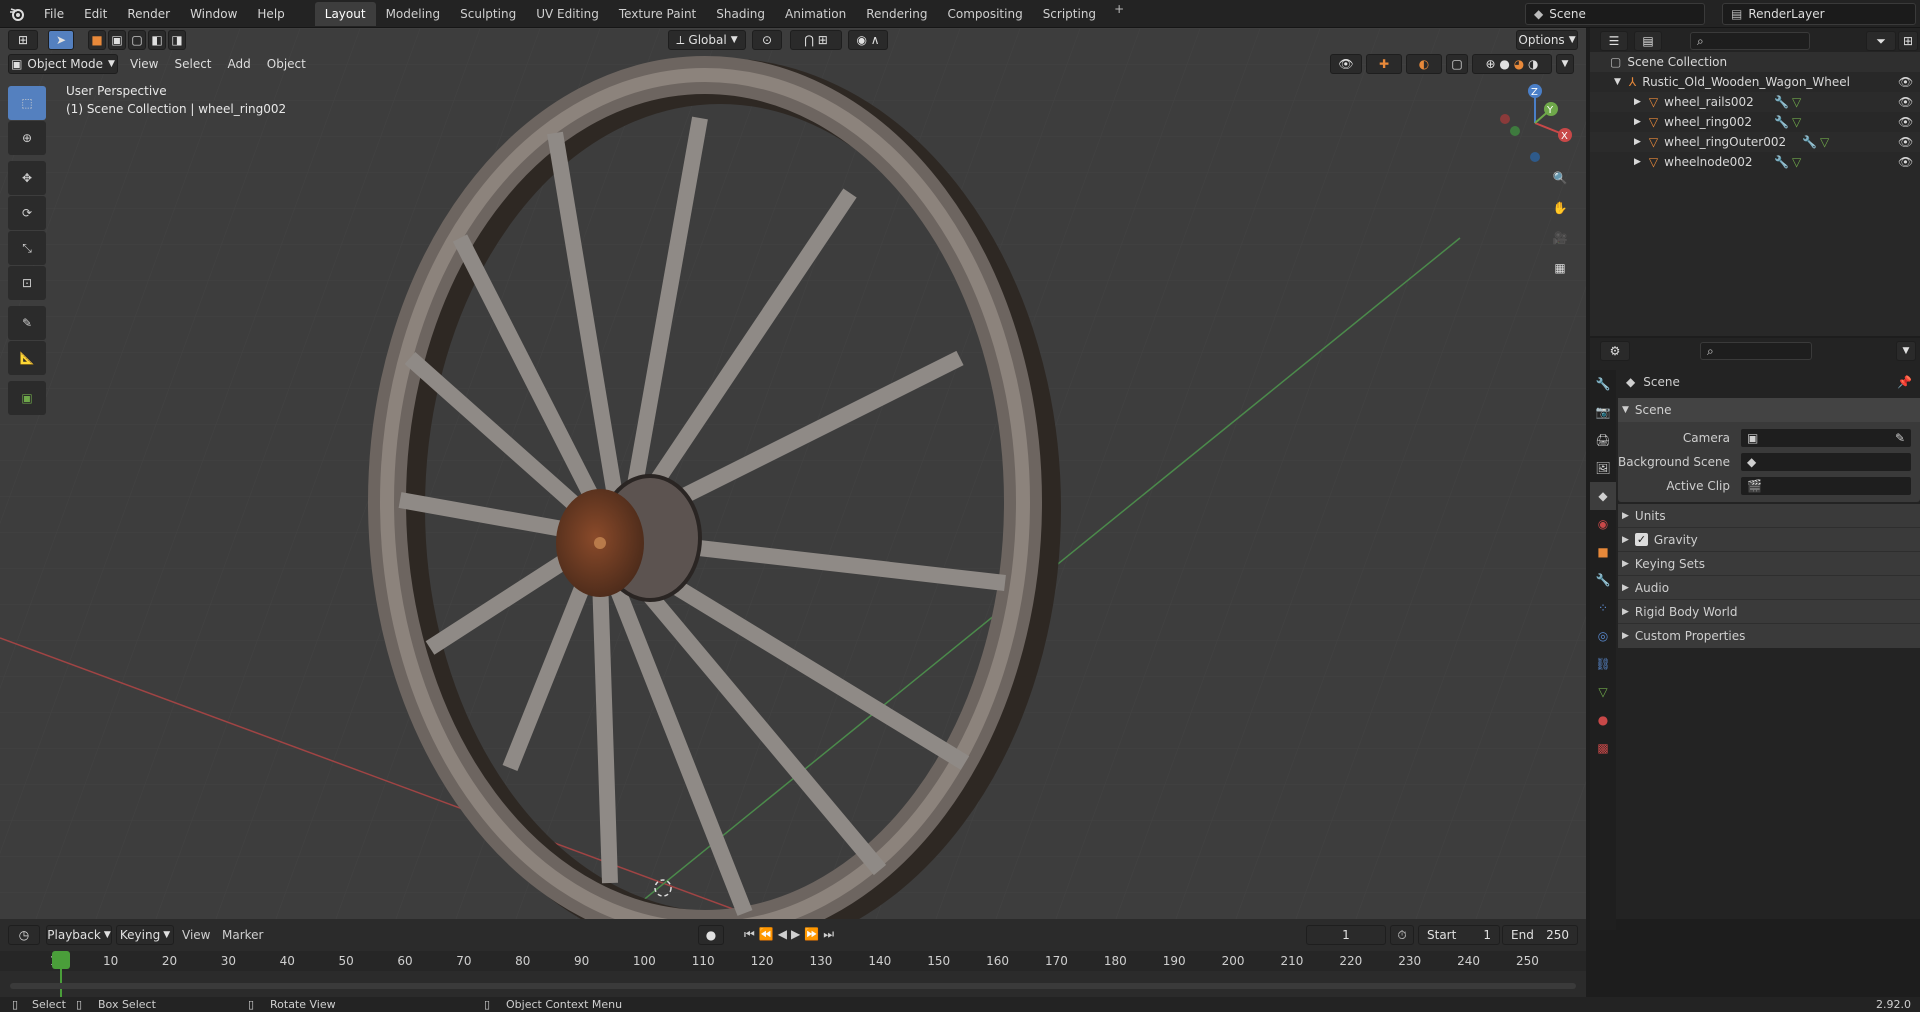 This screenshot has height=1012, width=1920. What do you see at coordinates (1769, 588) in the screenshot?
I see `audio-panel-header: ▶ Audio` at bounding box center [1769, 588].